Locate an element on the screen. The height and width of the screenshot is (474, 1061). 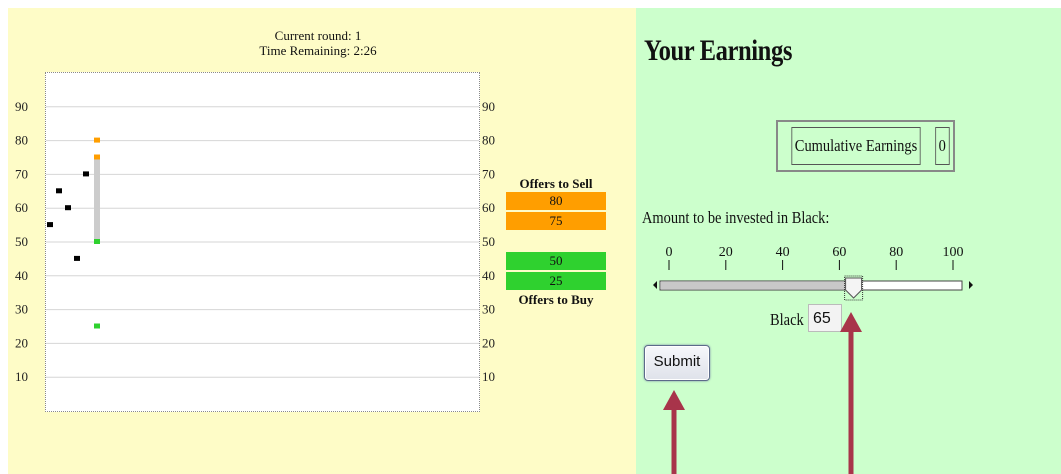
slider-right-arrow-icon is located at coordinates (971, 285).